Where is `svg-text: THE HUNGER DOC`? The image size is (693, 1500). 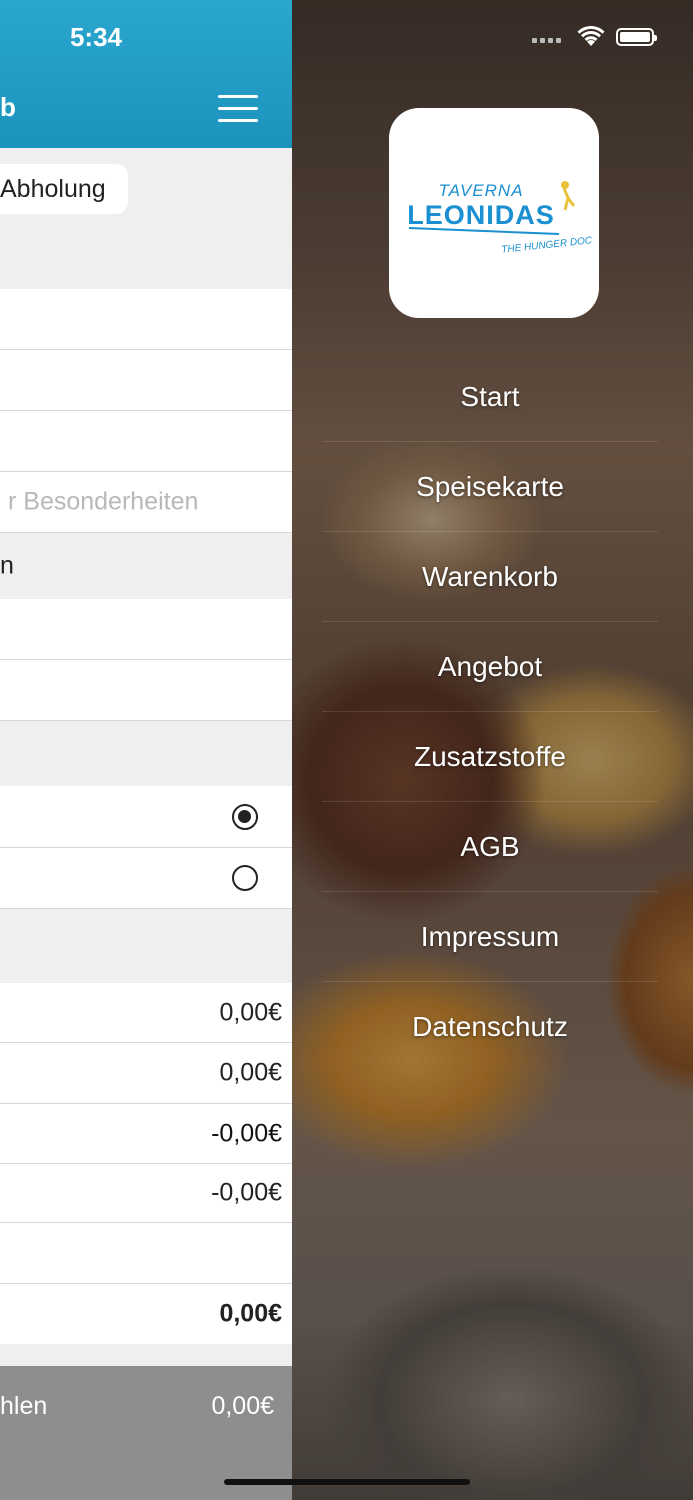
svg-text: THE HUNGER DOC is located at coordinates (547, 245).